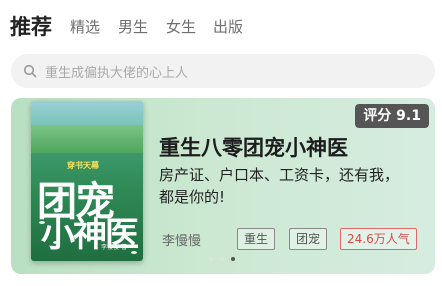  What do you see at coordinates (30, 71) in the screenshot?
I see `search-icon` at bounding box center [30, 71].